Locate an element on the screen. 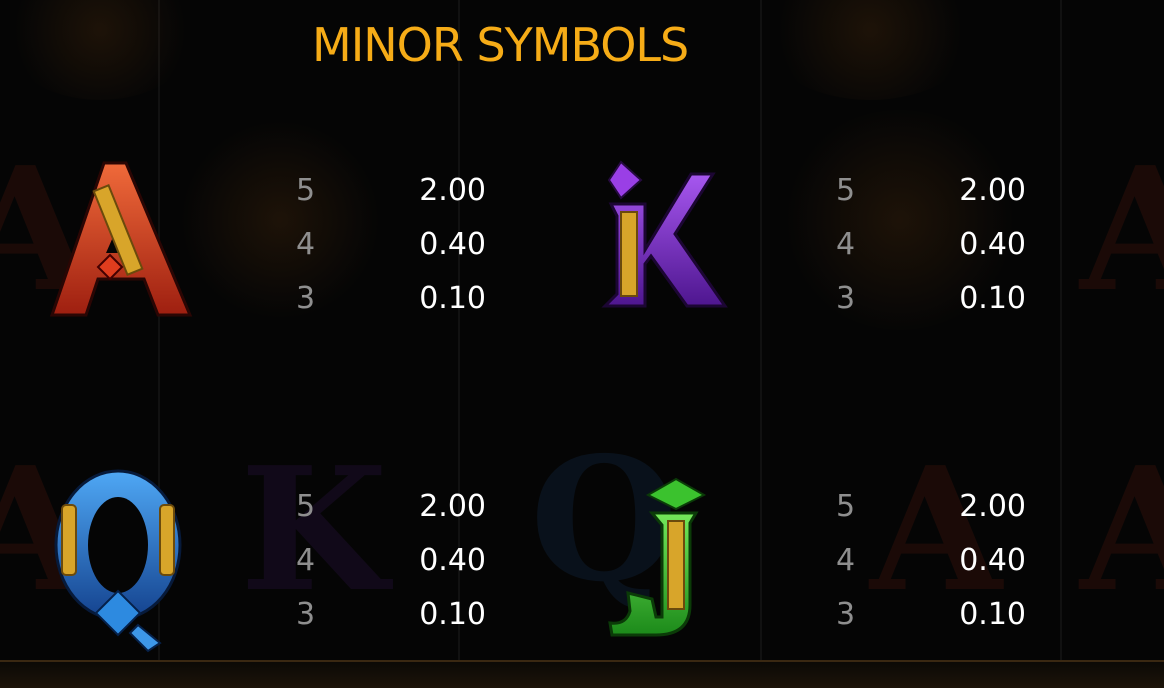  paytable-k: 5 2.00 4 0.40 3 0.10 is located at coordinates (931, 254).